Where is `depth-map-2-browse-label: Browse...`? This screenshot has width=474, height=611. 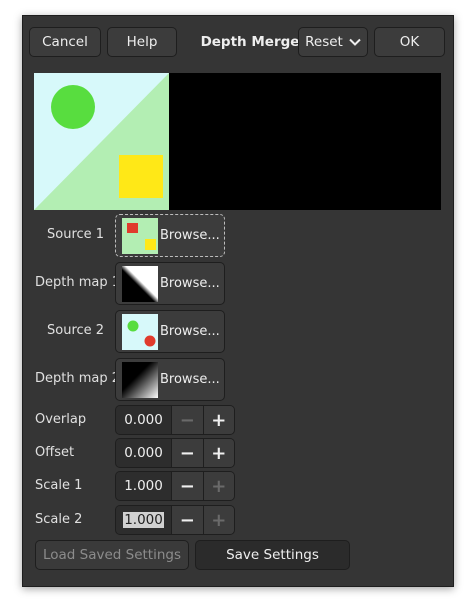
depth-map-2-browse-label: Browse... is located at coordinates (190, 379).